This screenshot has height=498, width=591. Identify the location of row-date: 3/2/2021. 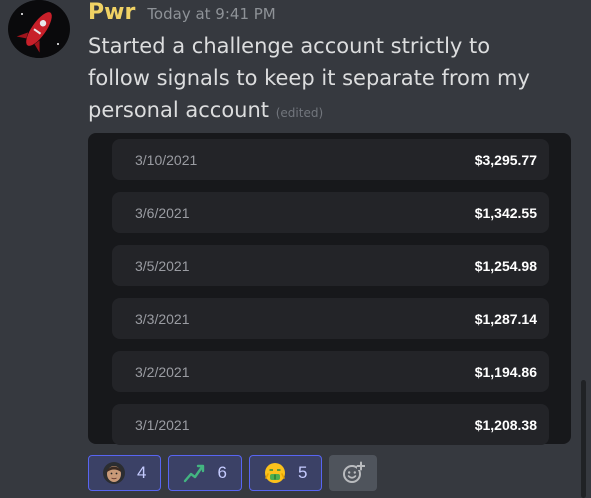
(162, 371).